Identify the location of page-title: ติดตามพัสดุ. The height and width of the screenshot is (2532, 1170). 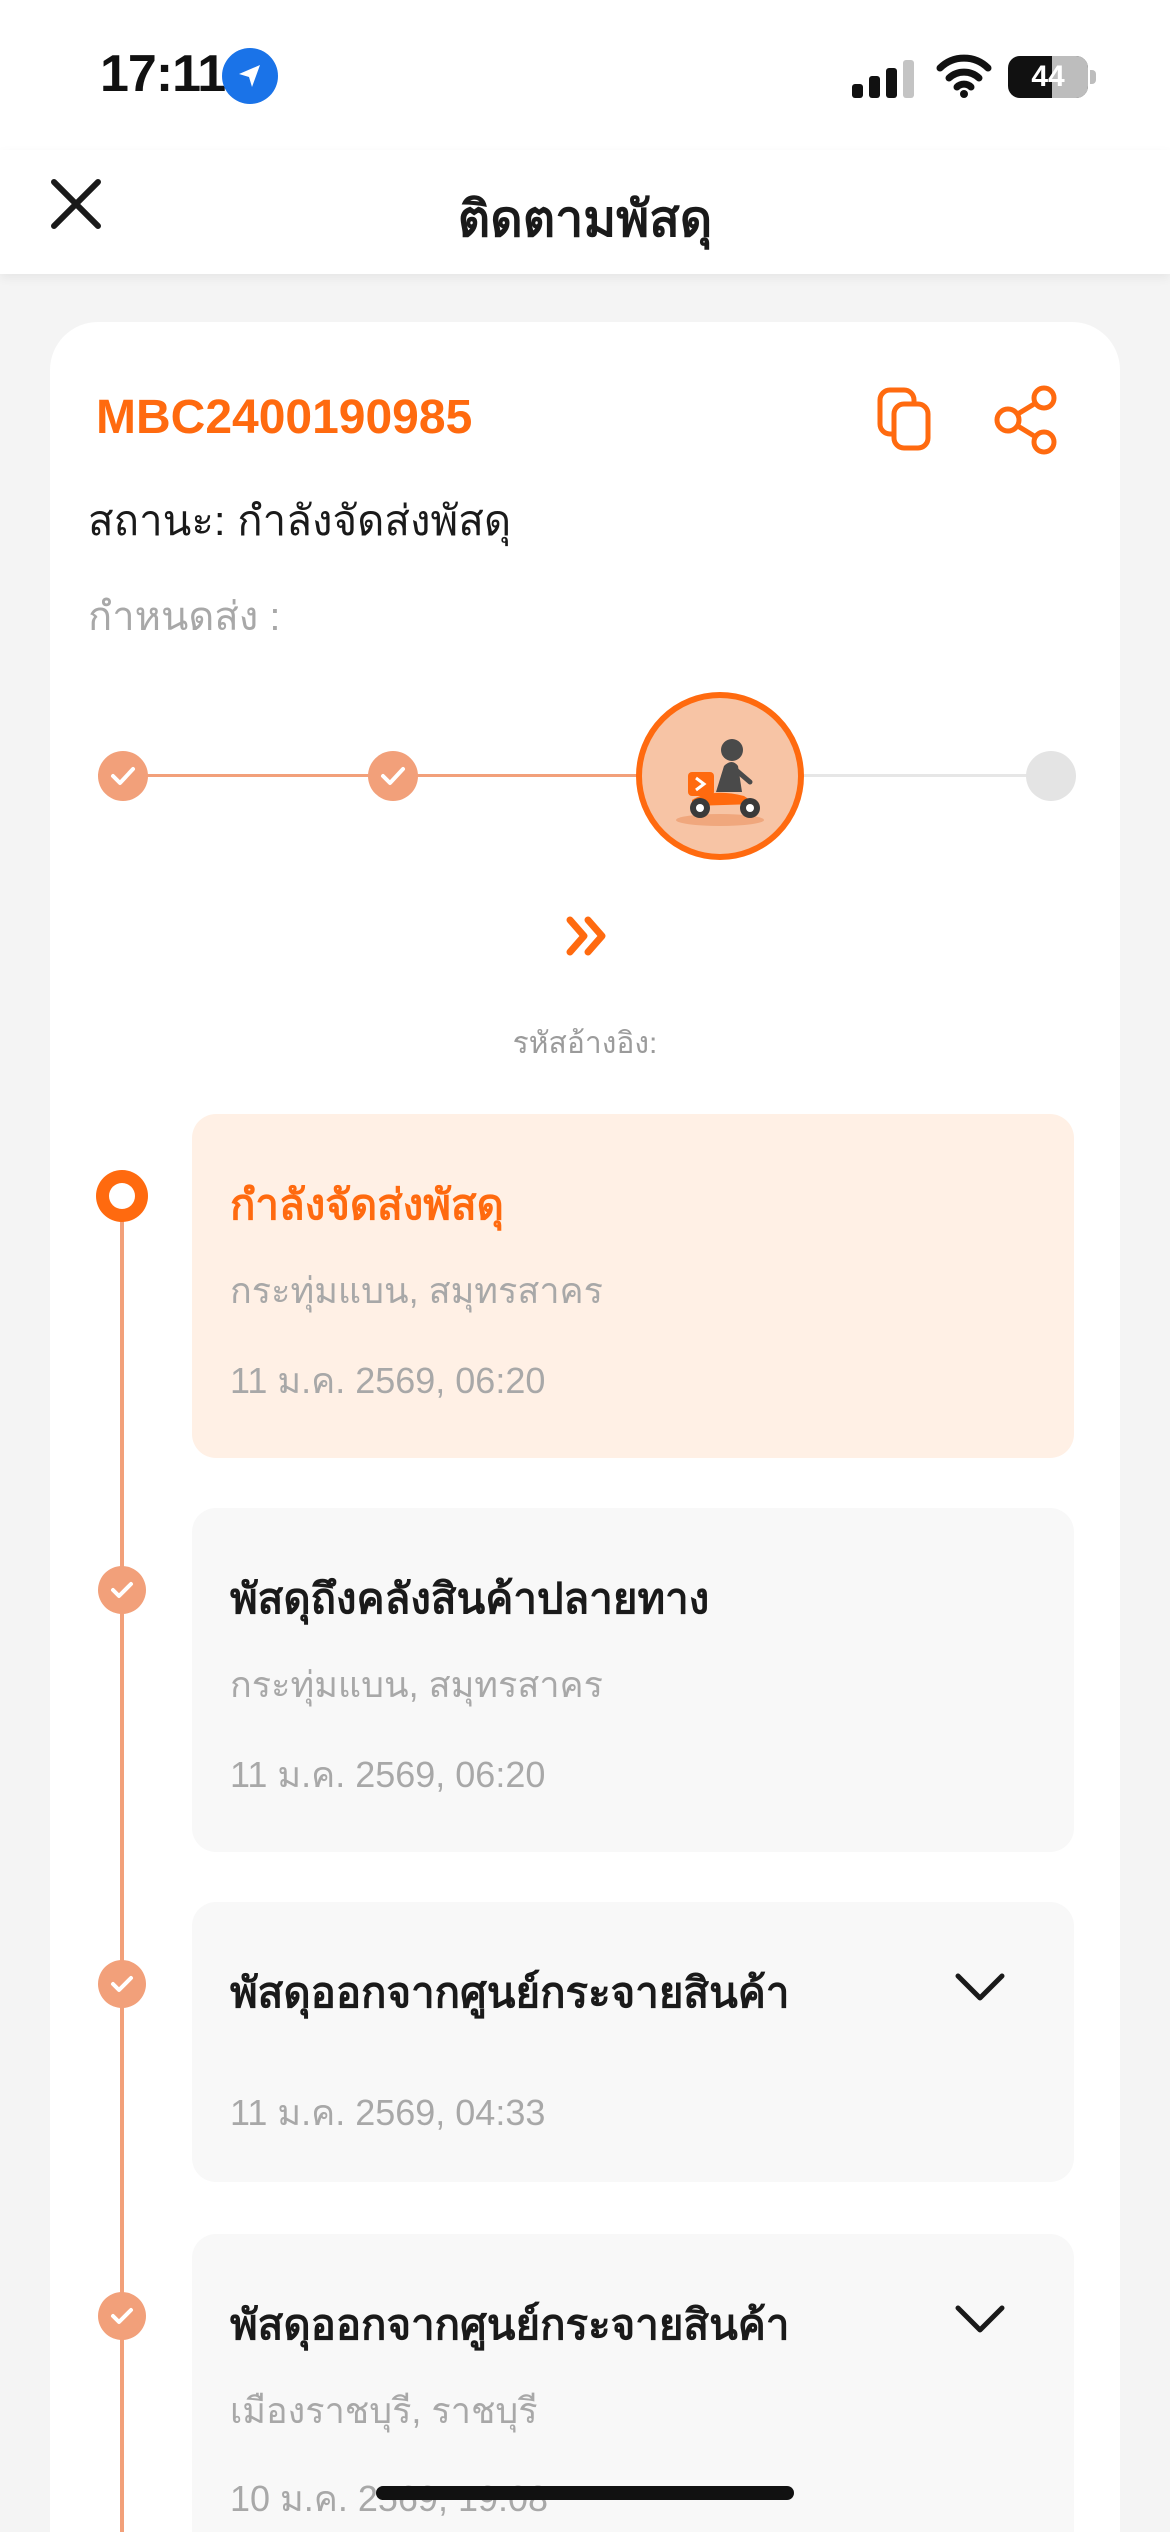
(585, 219).